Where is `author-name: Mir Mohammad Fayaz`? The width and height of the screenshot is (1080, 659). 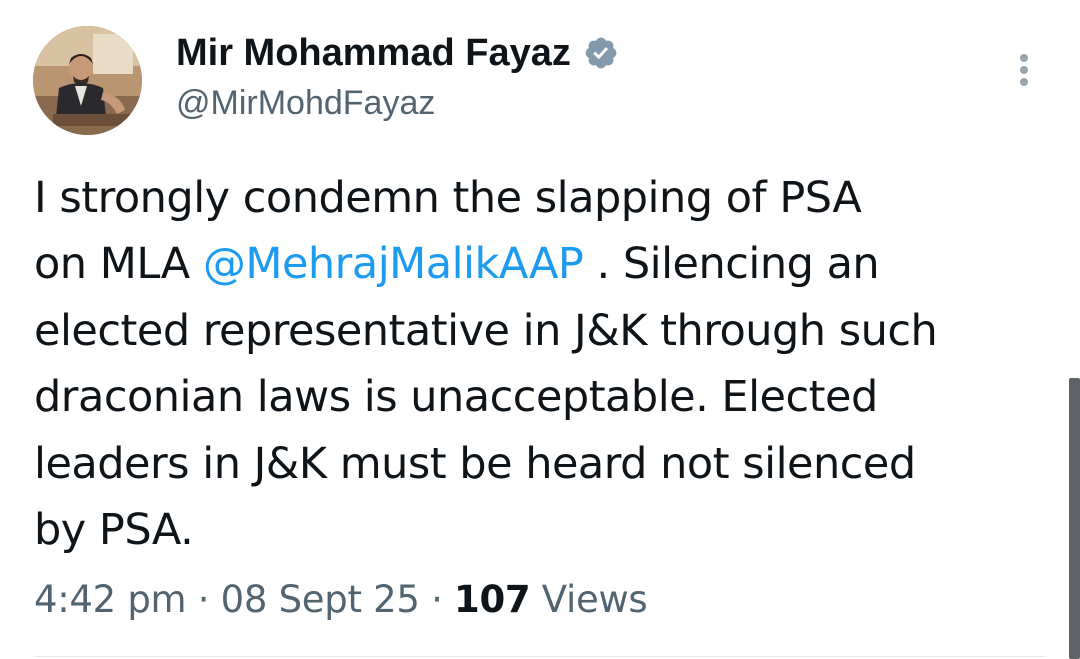
author-name: Mir Mohammad Fayaz is located at coordinates (397, 53).